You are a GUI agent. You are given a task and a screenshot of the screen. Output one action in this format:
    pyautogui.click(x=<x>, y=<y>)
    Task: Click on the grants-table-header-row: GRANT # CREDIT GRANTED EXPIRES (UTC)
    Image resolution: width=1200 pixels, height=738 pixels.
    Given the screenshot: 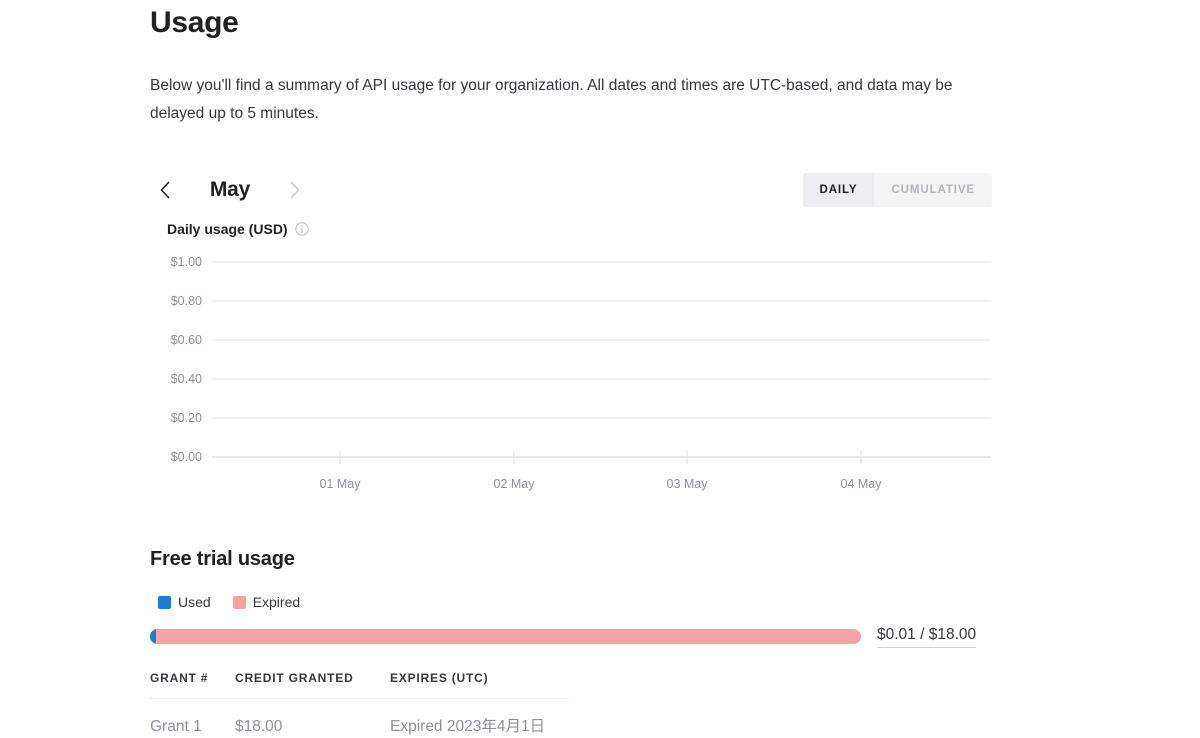 What is the action you would take?
    pyautogui.click(x=359, y=685)
    